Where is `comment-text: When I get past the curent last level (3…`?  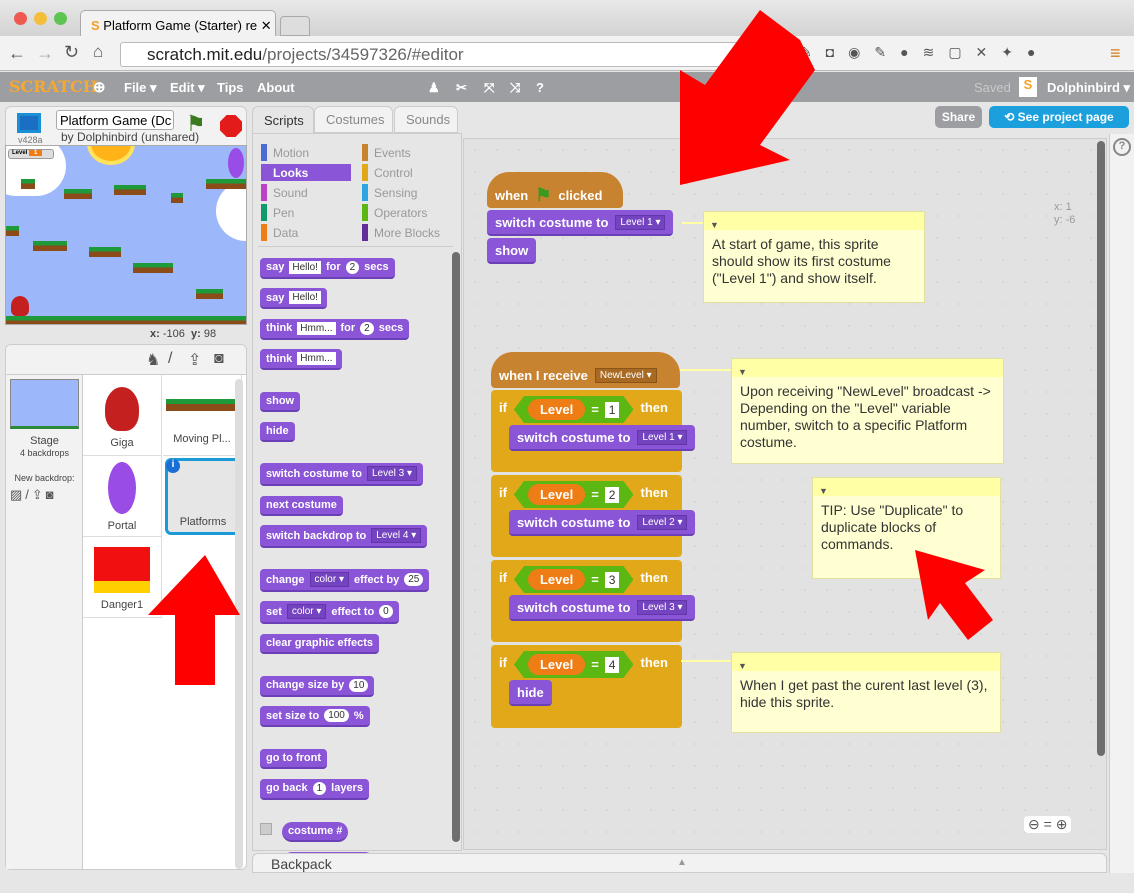
comment-text: When I get past the curent last level (3… is located at coordinates (863, 693).